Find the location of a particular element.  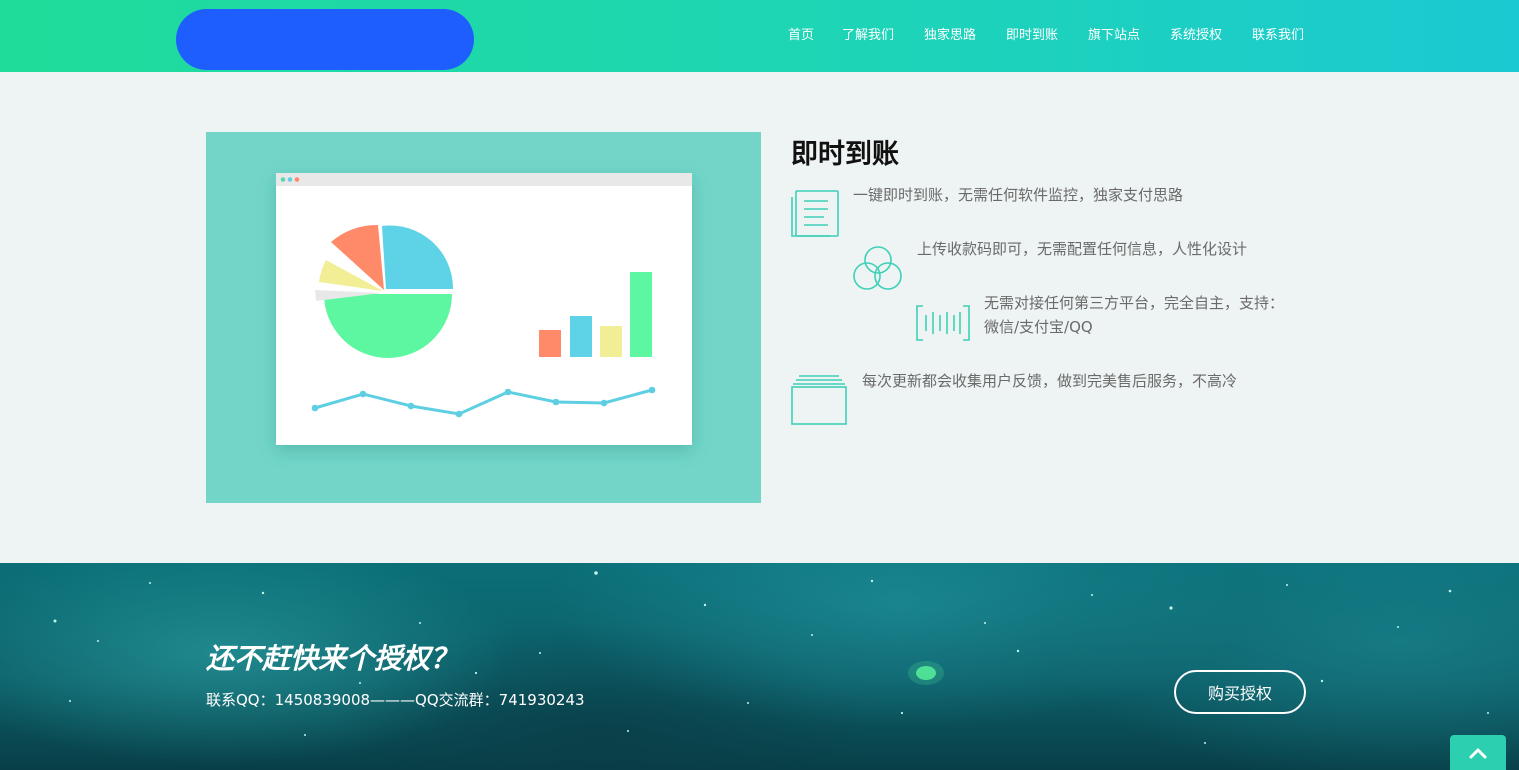

nav-license: 系统授权 is located at coordinates (1196, 33).